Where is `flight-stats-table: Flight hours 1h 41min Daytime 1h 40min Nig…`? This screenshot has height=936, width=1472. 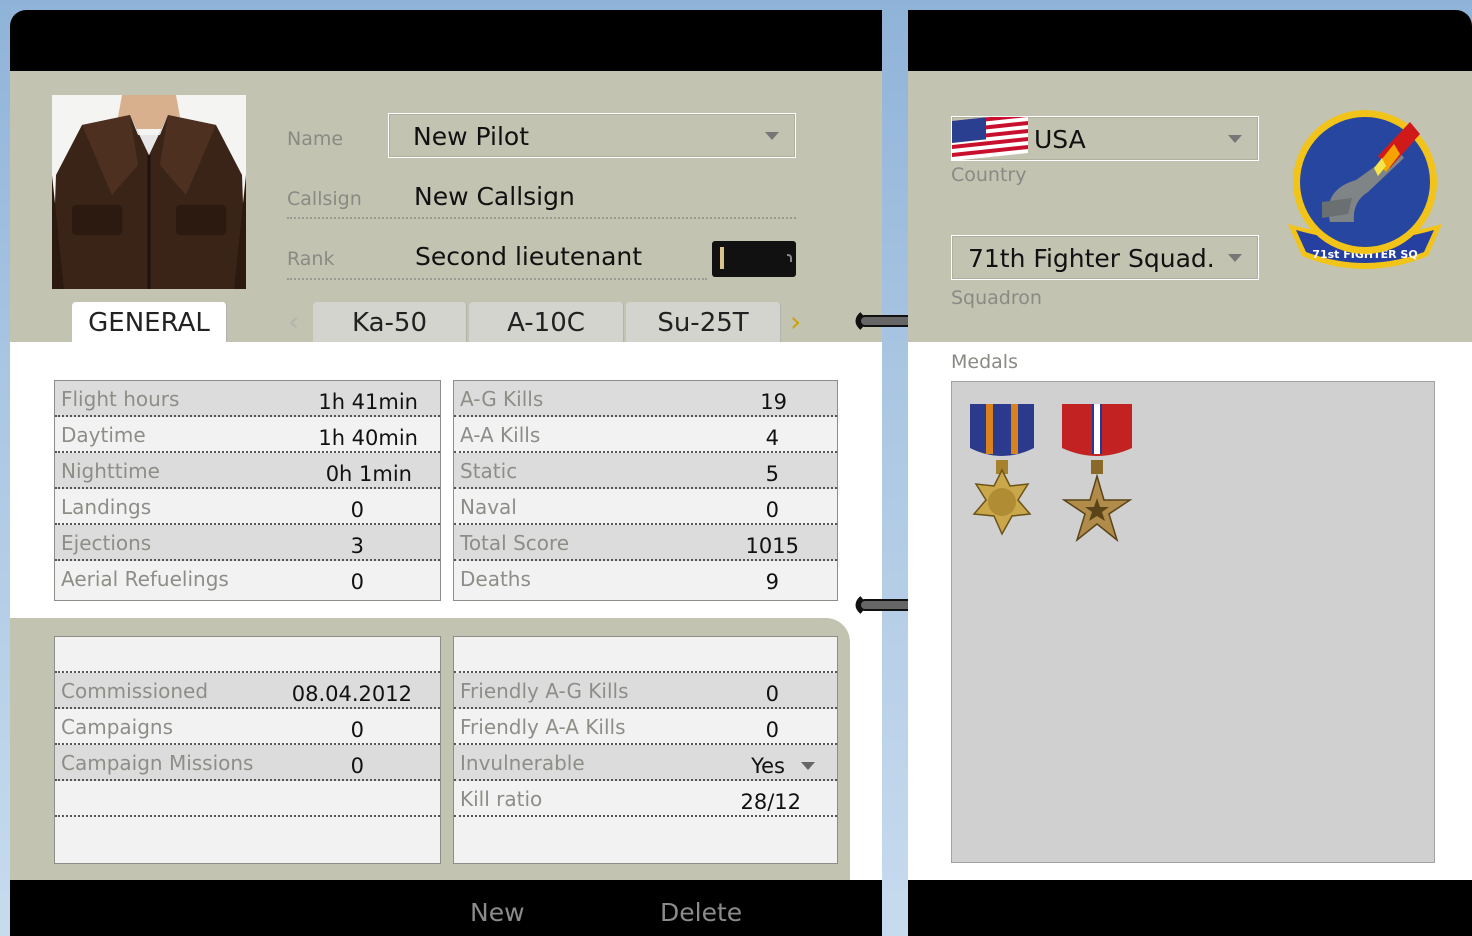
flight-stats-table: Flight hours 1h 41min Daytime 1h 40min Nig… is located at coordinates (247, 490).